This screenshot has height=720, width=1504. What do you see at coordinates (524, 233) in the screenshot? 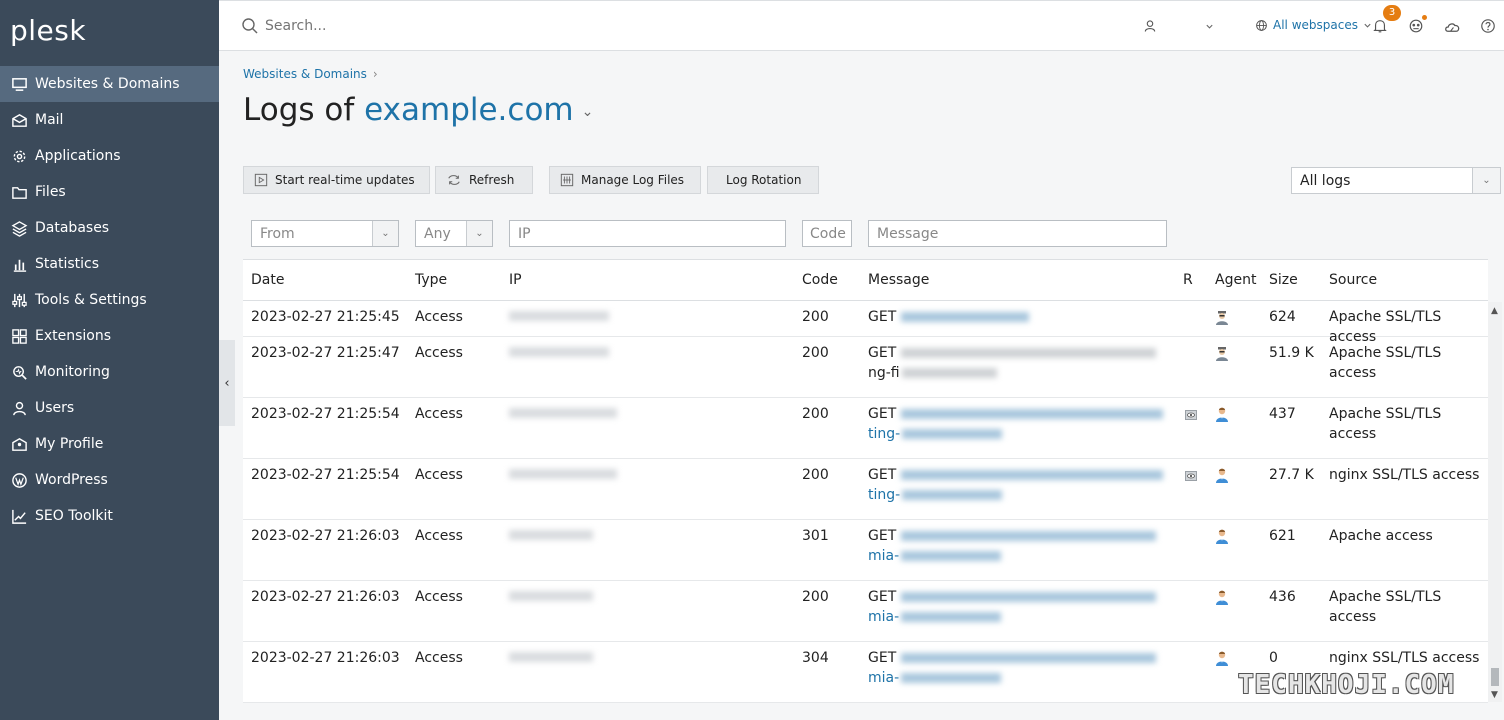
I see `ip-filter-placeholder: IP` at bounding box center [524, 233].